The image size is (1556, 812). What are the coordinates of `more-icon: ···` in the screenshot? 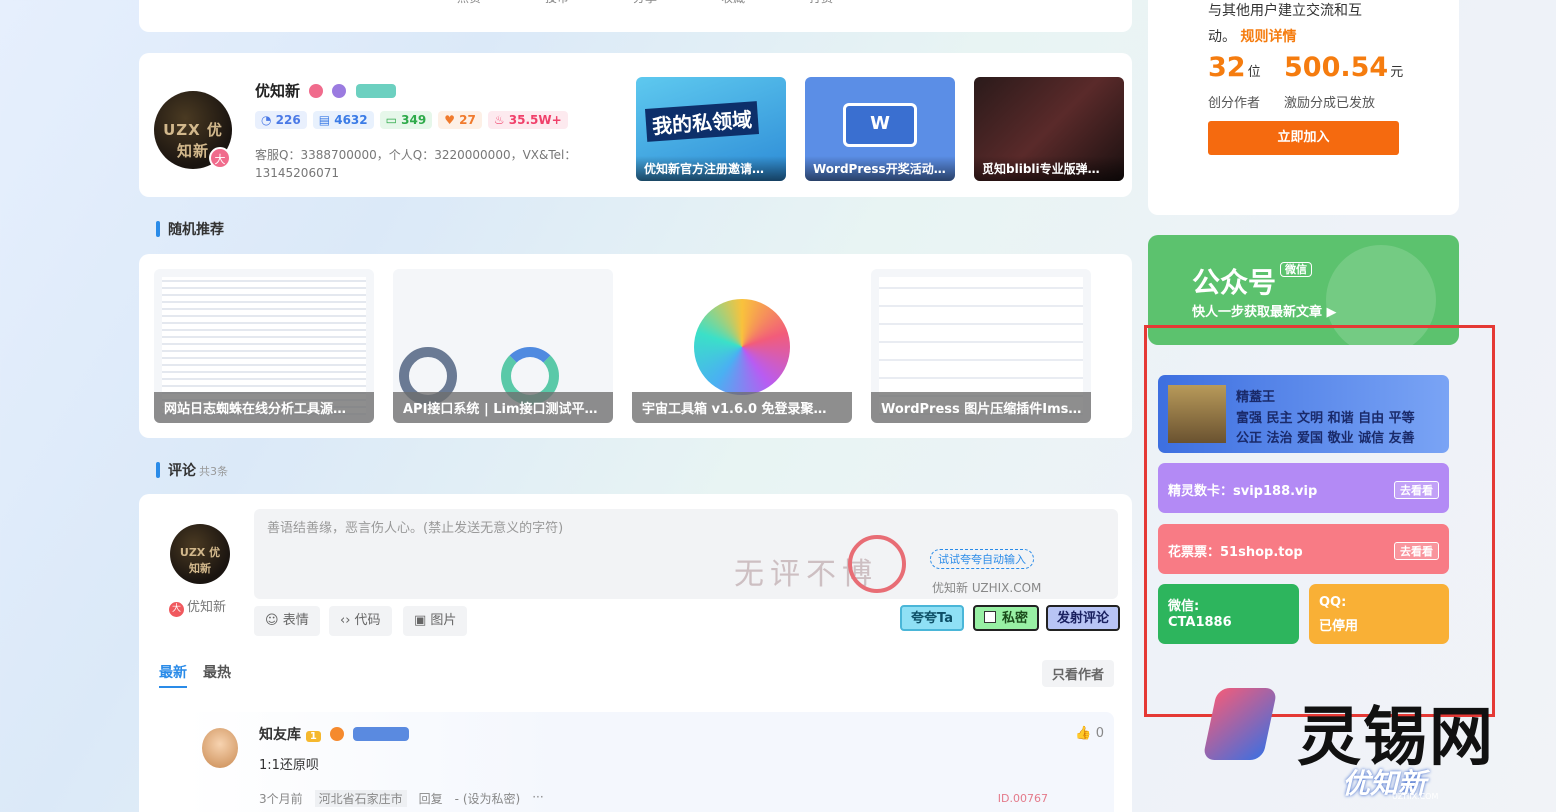 It's located at (537, 798).